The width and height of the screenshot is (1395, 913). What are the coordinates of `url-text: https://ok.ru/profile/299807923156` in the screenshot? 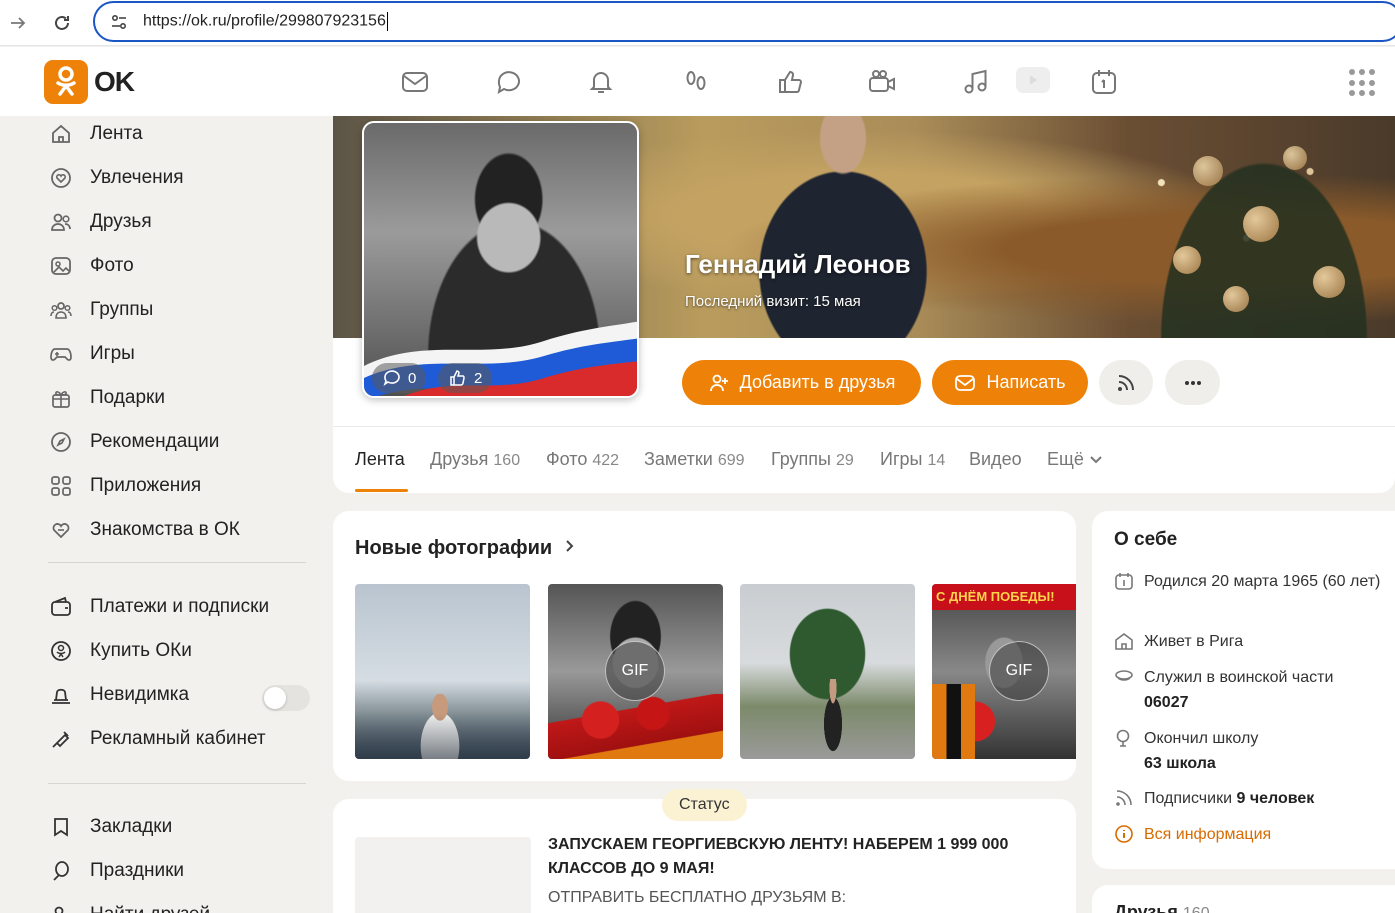 It's located at (265, 21).